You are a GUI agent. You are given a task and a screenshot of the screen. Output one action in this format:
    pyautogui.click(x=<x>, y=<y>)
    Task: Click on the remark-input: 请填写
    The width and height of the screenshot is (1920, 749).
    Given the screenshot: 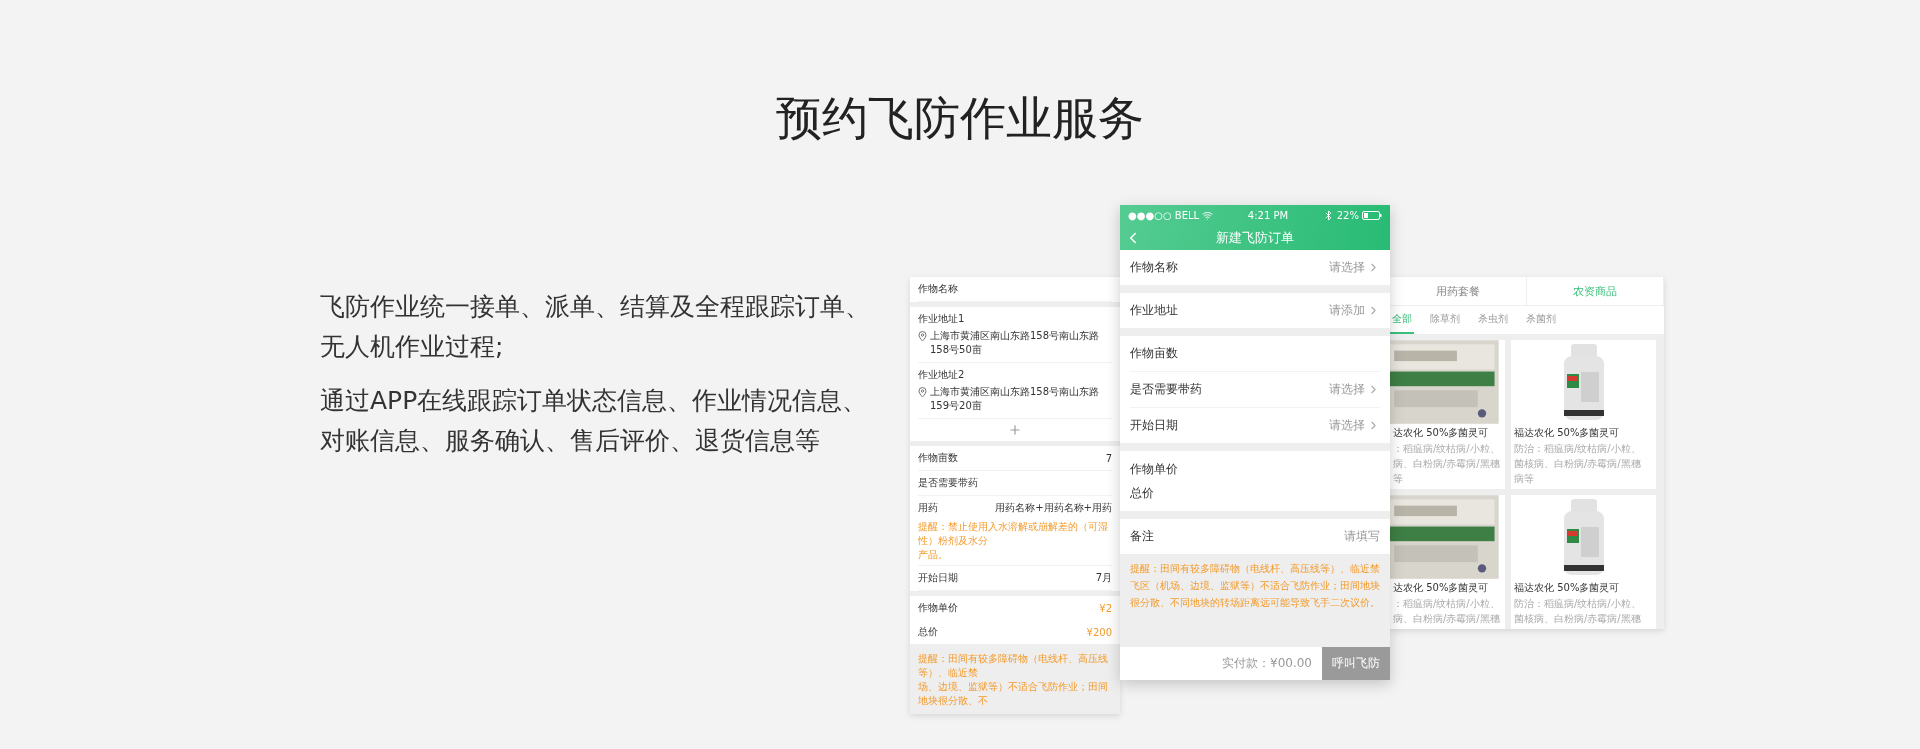 What is the action you would take?
    pyautogui.click(x=1362, y=536)
    